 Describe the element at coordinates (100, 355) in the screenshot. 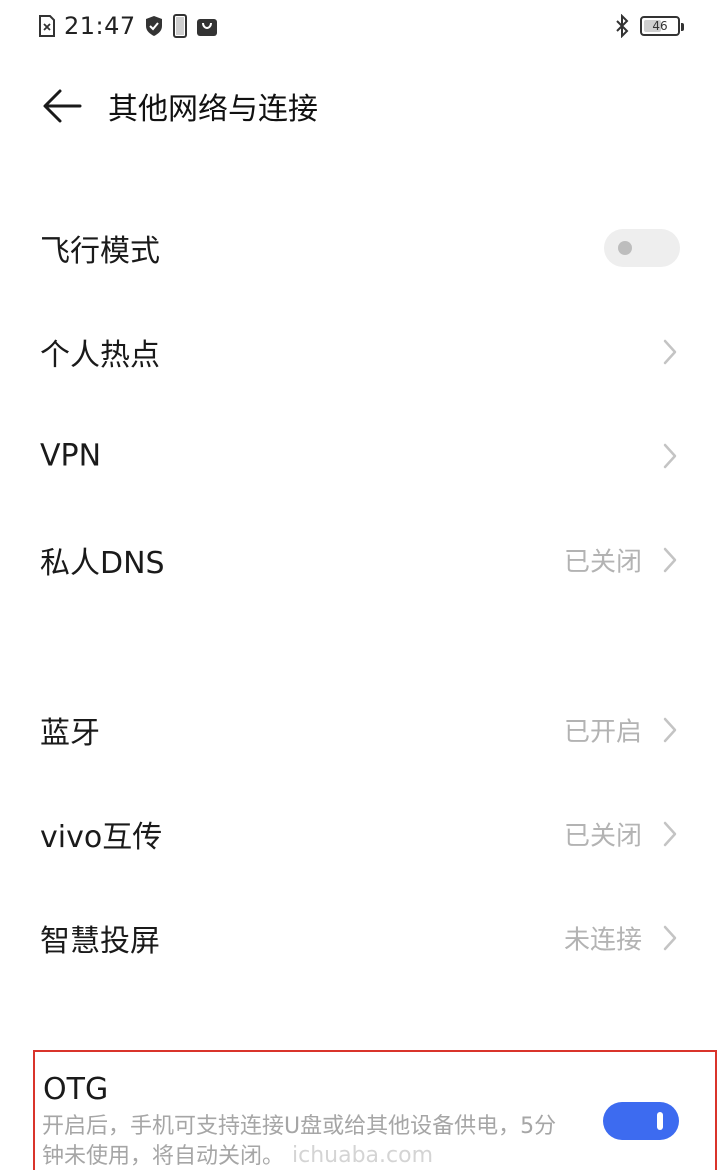

I see `row-label: 个人热点` at that location.